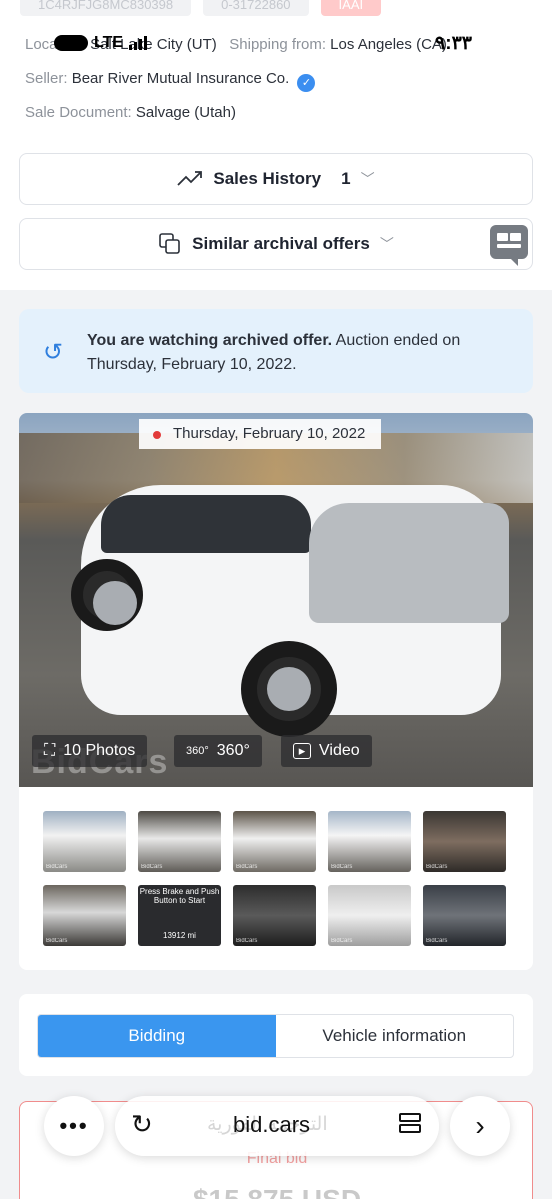 The image size is (552, 1199). Describe the element at coordinates (276, 43) in the screenshot. I see `status-bar: LTE ٩:٣٣` at that location.